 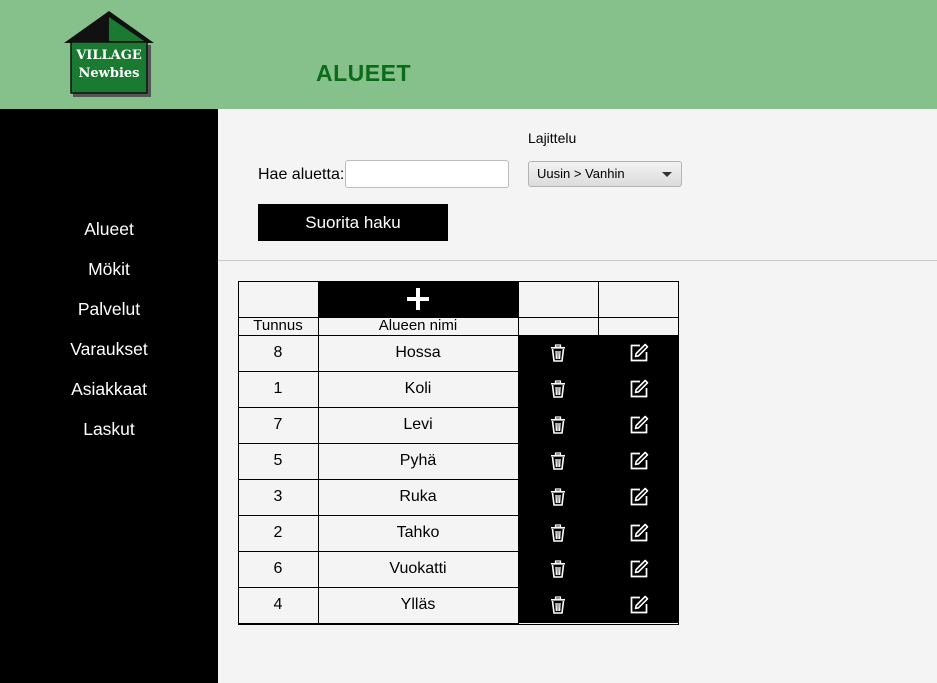 What do you see at coordinates (353, 222) in the screenshot?
I see `search-button: Suorita haku` at bounding box center [353, 222].